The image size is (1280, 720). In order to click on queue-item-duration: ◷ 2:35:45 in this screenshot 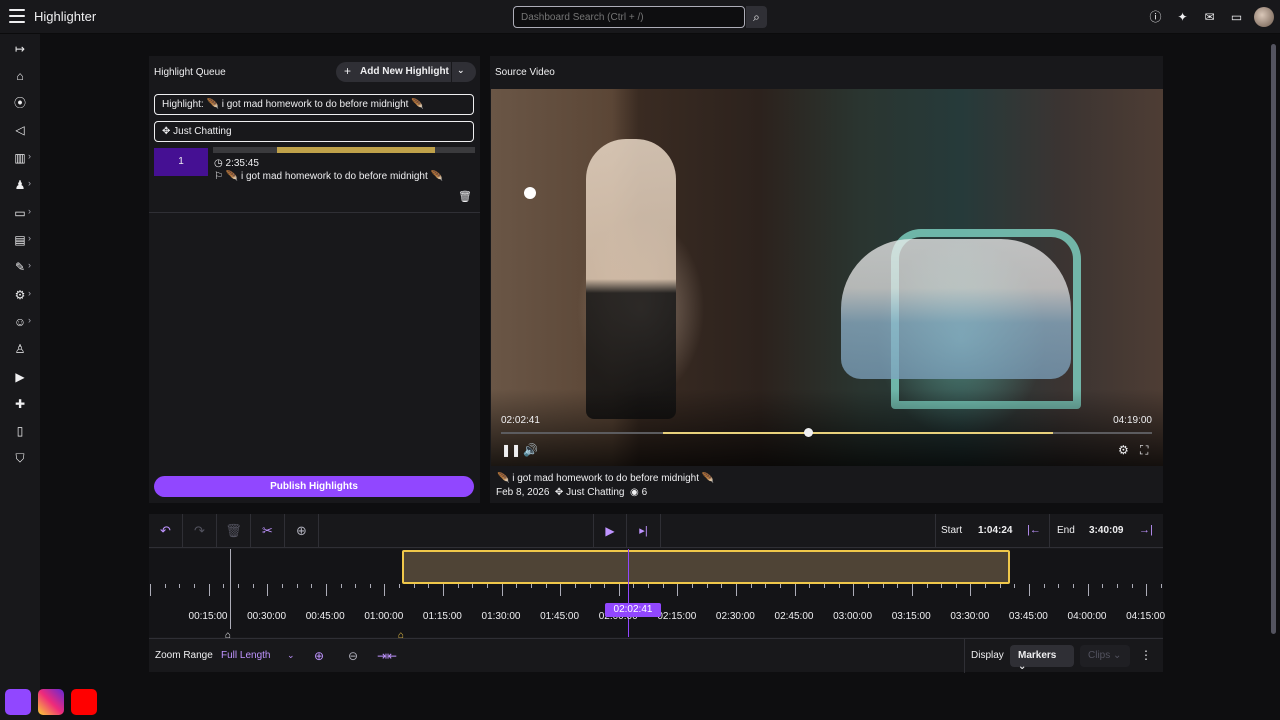, I will do `click(236, 163)`.